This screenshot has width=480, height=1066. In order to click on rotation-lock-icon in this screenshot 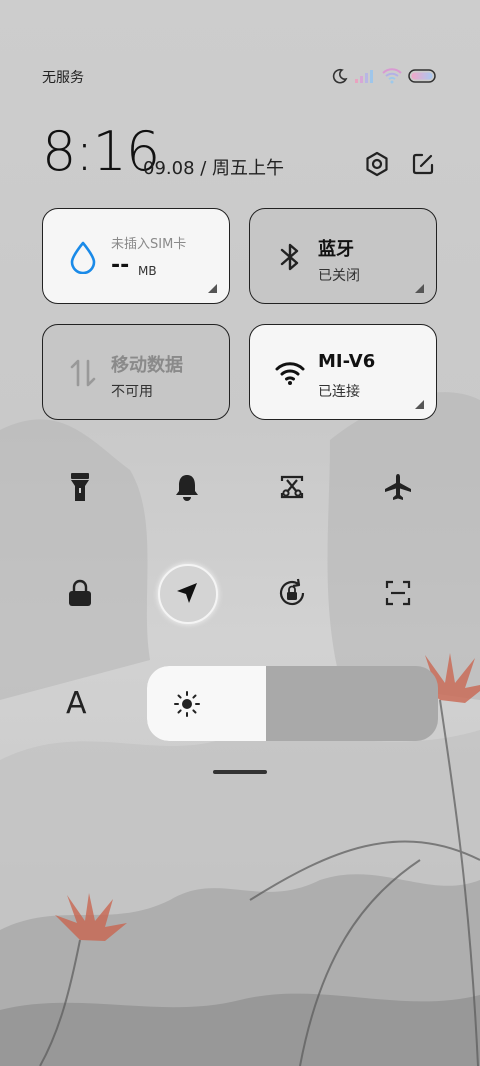, I will do `click(292, 592)`.